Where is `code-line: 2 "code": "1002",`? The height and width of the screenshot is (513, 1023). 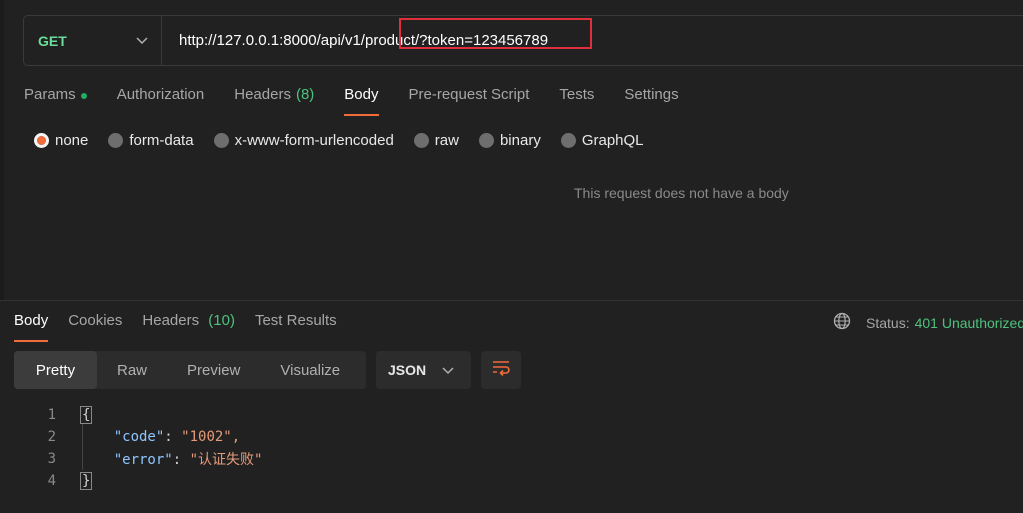 code-line: 2 "code": "1002", is located at coordinates (131, 437).